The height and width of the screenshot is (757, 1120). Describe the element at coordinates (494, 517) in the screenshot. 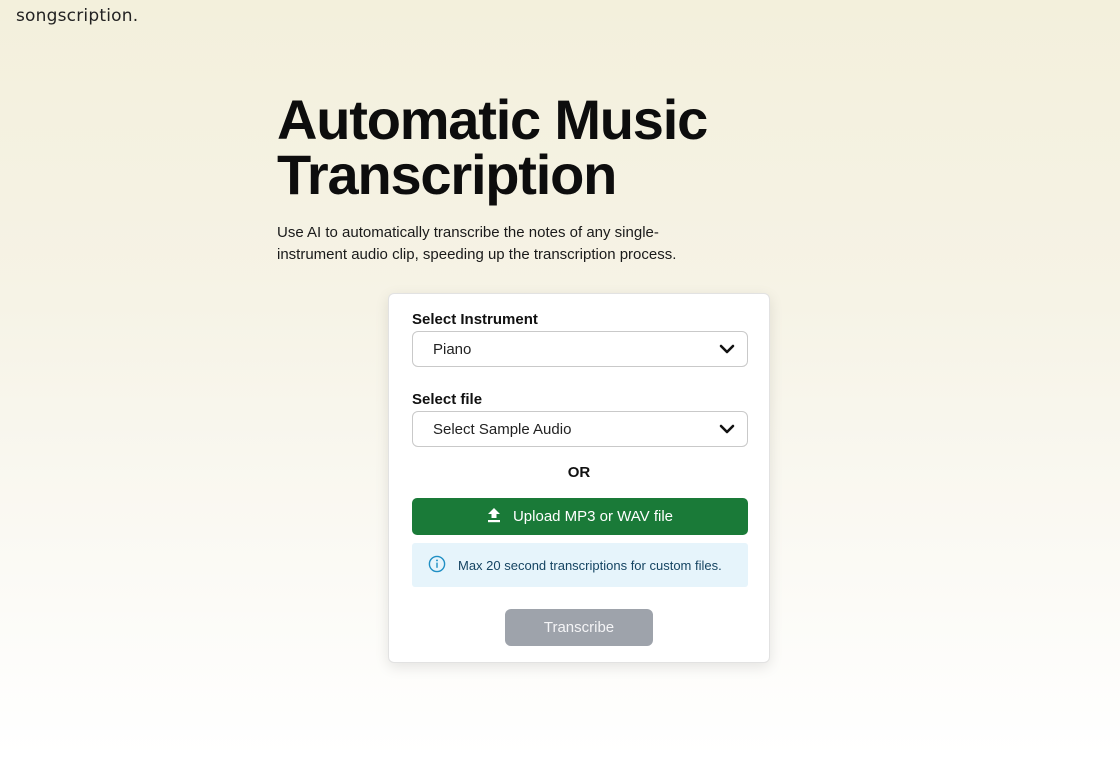

I see `upload-icon` at that location.